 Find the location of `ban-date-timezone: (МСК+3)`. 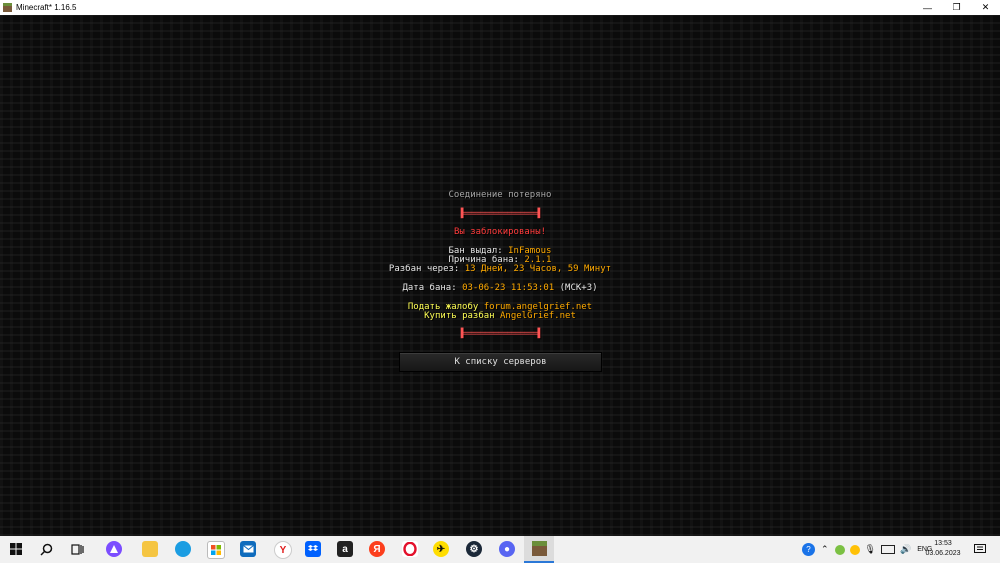

ban-date-timezone: (МСК+3) is located at coordinates (576, 288).